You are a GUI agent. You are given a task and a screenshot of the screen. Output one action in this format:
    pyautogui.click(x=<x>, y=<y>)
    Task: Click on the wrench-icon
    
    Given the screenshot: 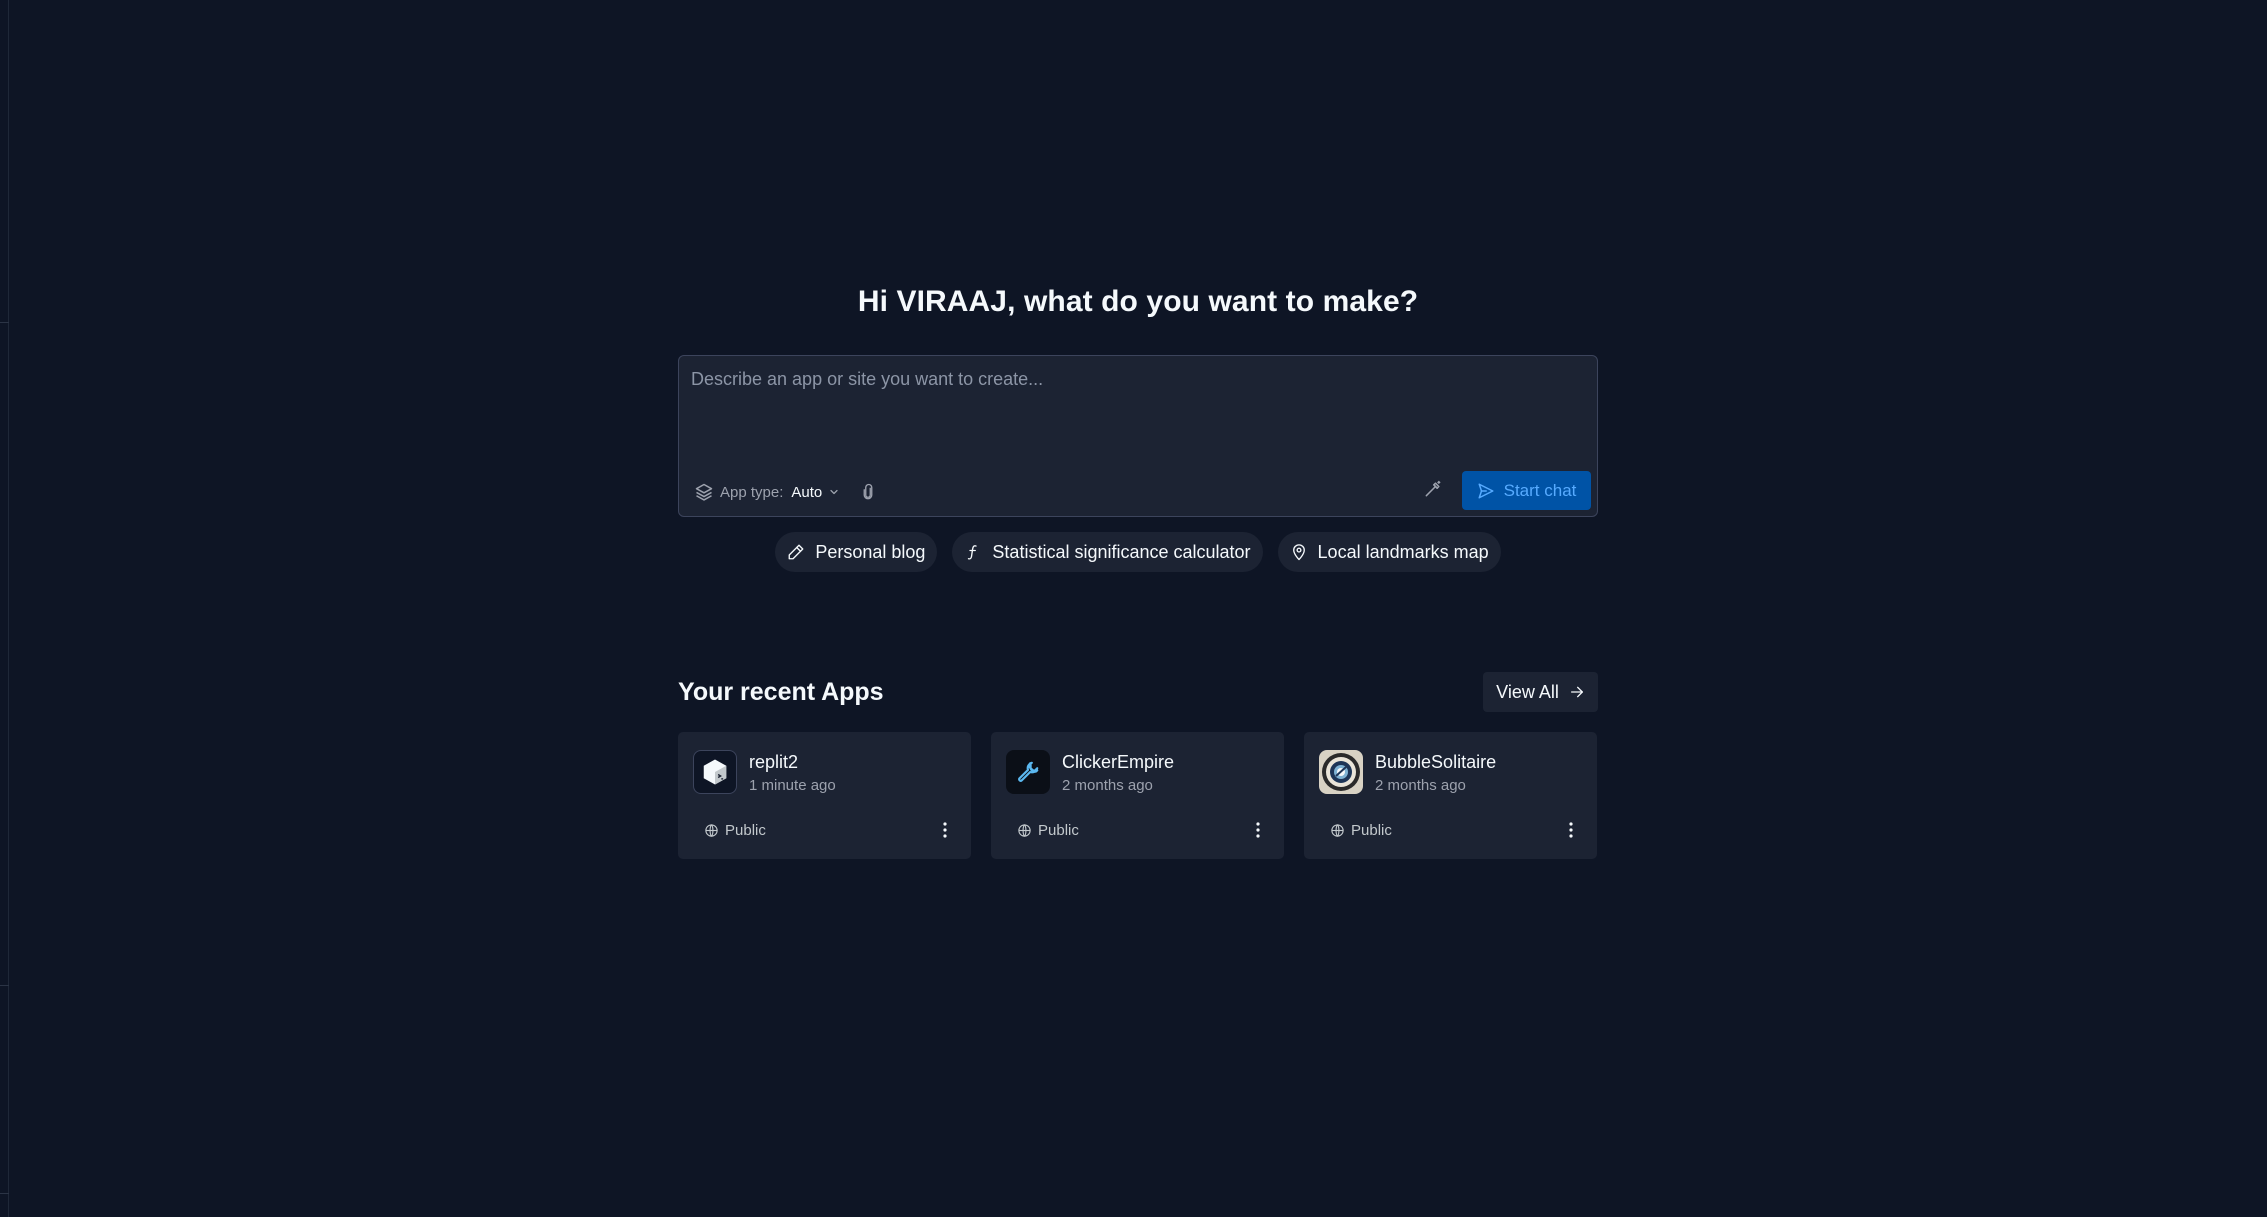 What is the action you would take?
    pyautogui.click(x=1028, y=772)
    